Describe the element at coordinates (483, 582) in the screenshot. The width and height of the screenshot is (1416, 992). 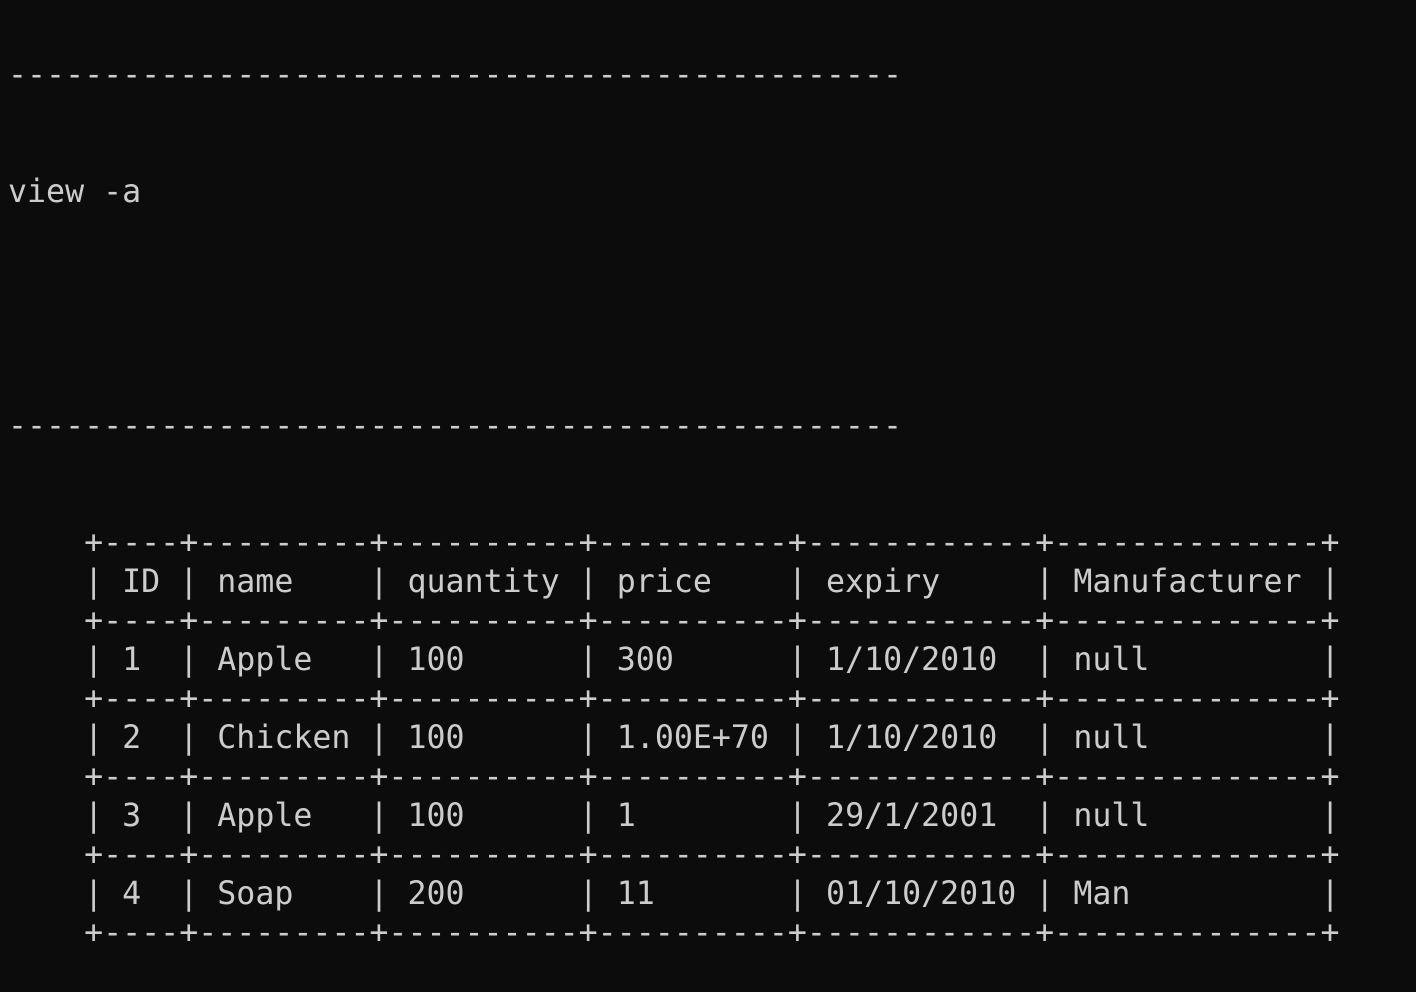
I see `table-cell-quantity: quantity` at that location.